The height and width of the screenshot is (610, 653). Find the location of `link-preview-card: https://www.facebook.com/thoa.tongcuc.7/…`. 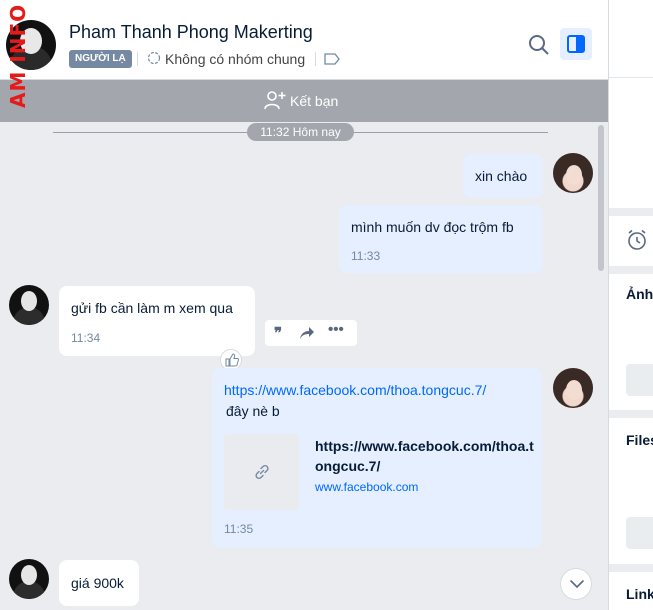

link-preview-card: https://www.facebook.com/thoa.tongcuc.7/… is located at coordinates (379, 472).